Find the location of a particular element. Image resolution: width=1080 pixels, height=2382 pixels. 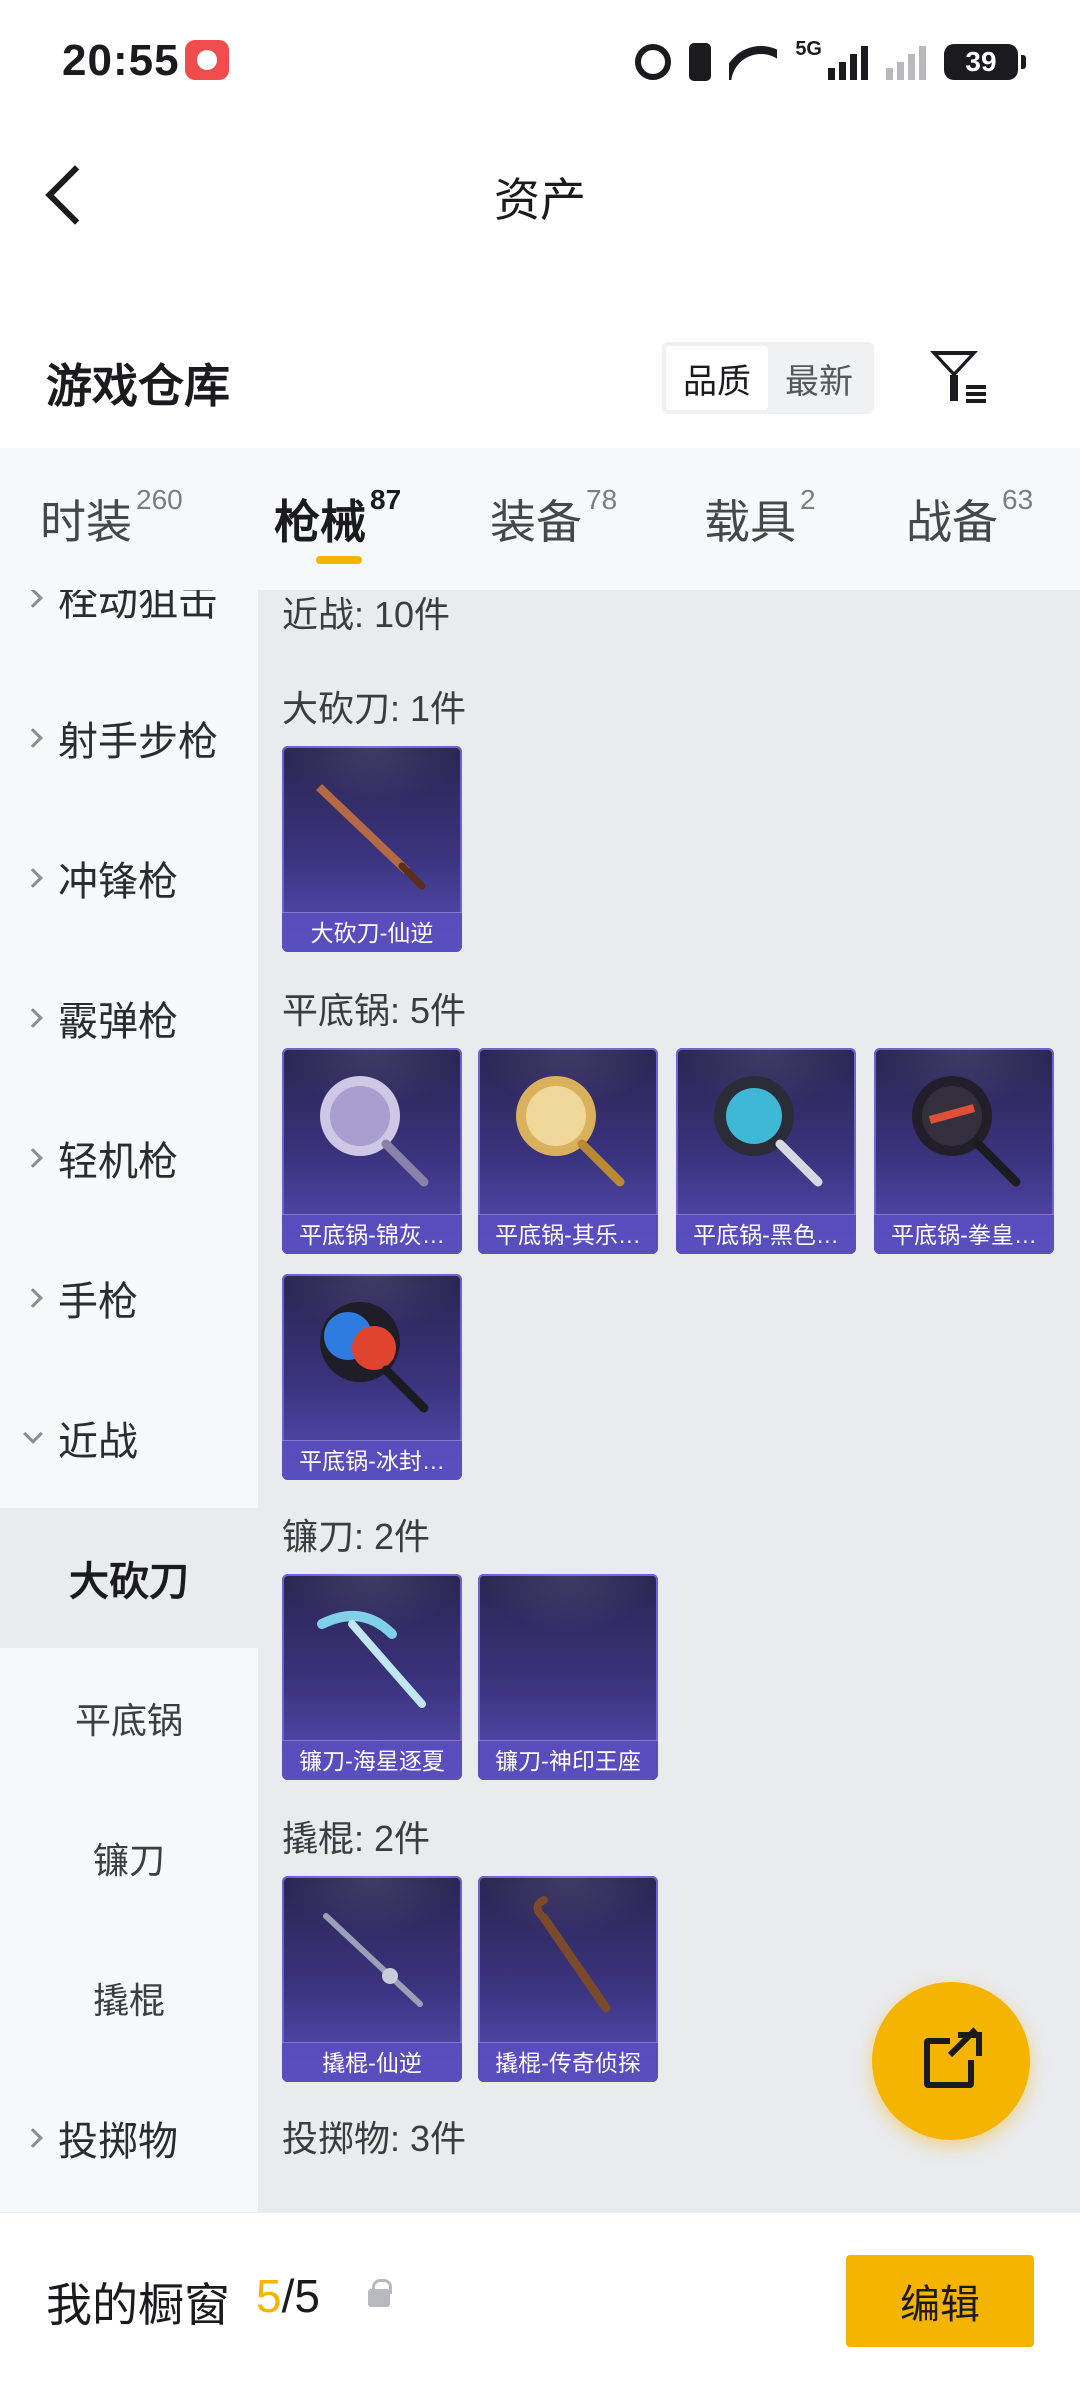

category-tabs: 时装 260 枪械 87 装备 78 载具 2 战备 63 is located at coordinates (540, 519).